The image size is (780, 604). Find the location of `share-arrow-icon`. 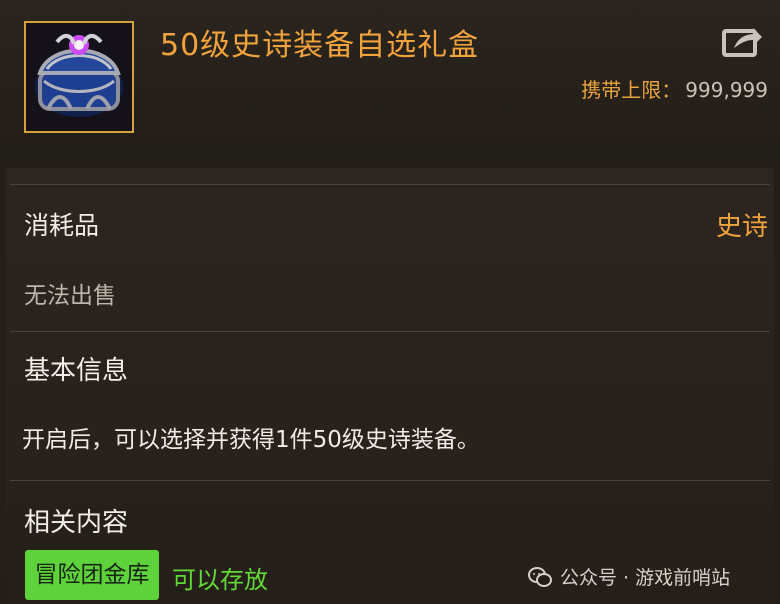

share-arrow-icon is located at coordinates (742, 42).